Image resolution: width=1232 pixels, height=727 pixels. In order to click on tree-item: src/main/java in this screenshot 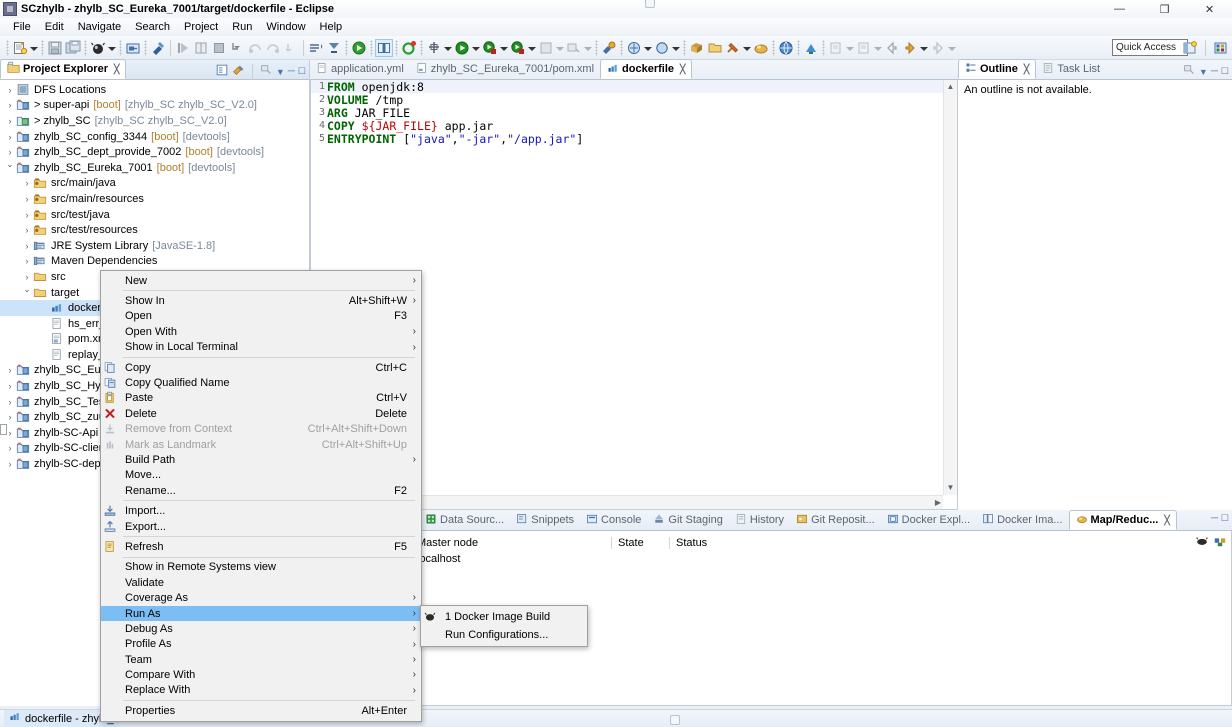, I will do `click(154, 184)`.